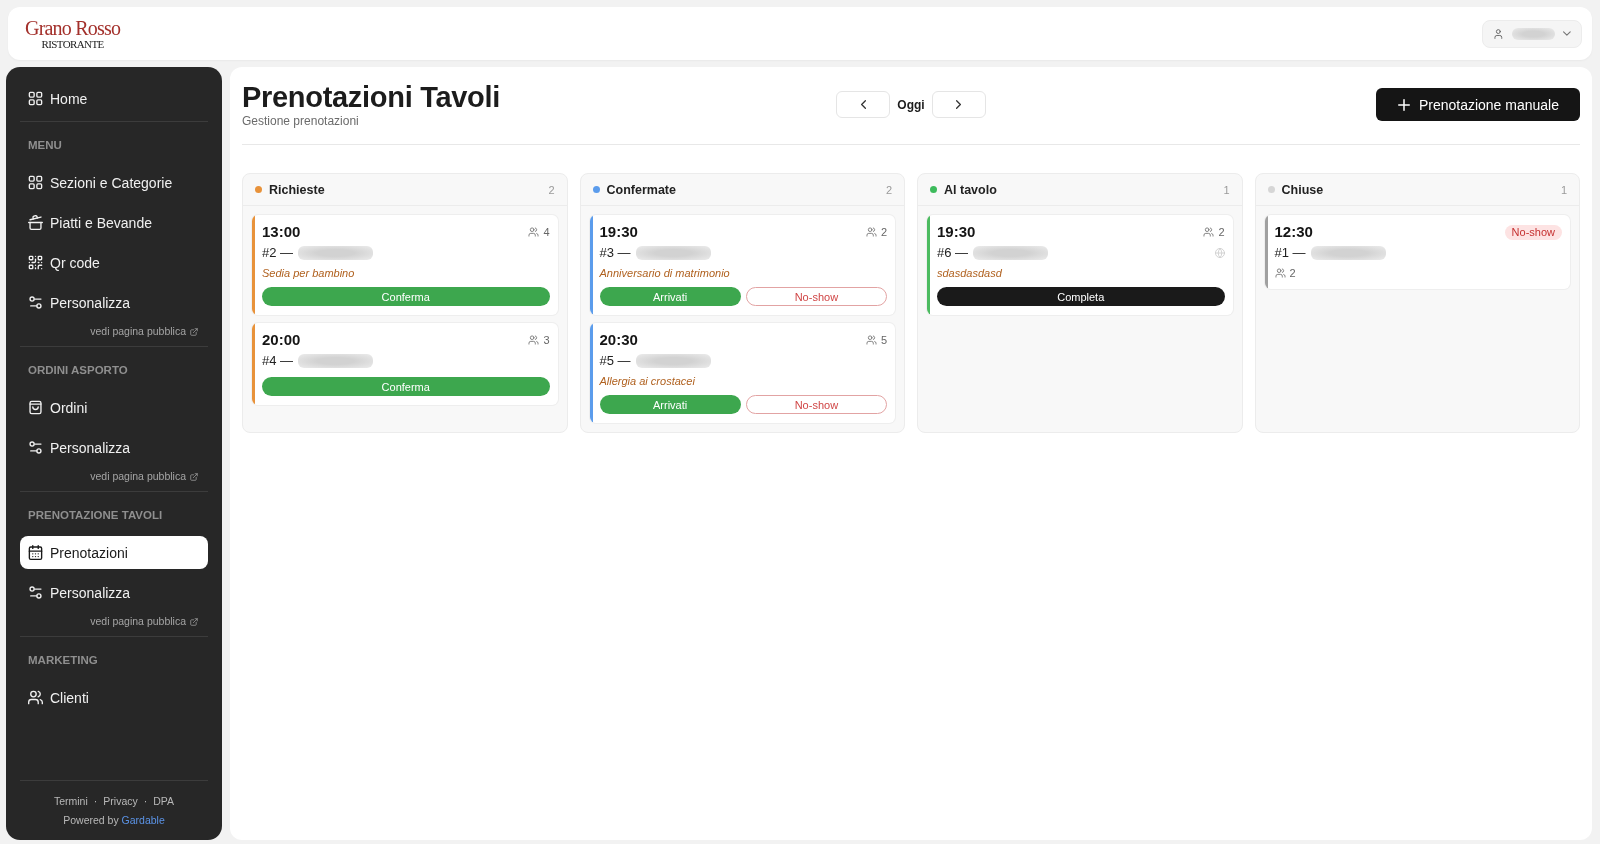  What do you see at coordinates (618, 340) in the screenshot?
I see `time-label: 20:30` at bounding box center [618, 340].